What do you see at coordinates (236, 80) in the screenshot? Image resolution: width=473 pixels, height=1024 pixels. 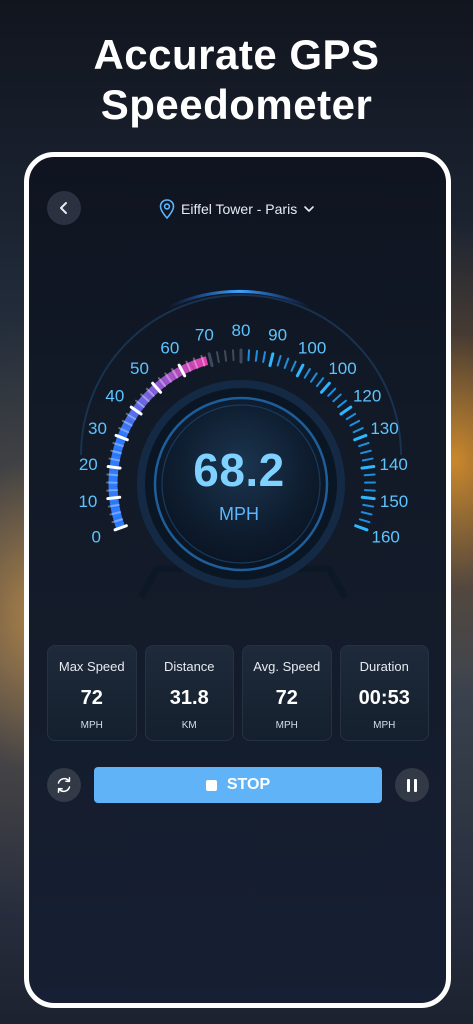 I see `headline: Accurate GPS Speedometer` at bounding box center [236, 80].